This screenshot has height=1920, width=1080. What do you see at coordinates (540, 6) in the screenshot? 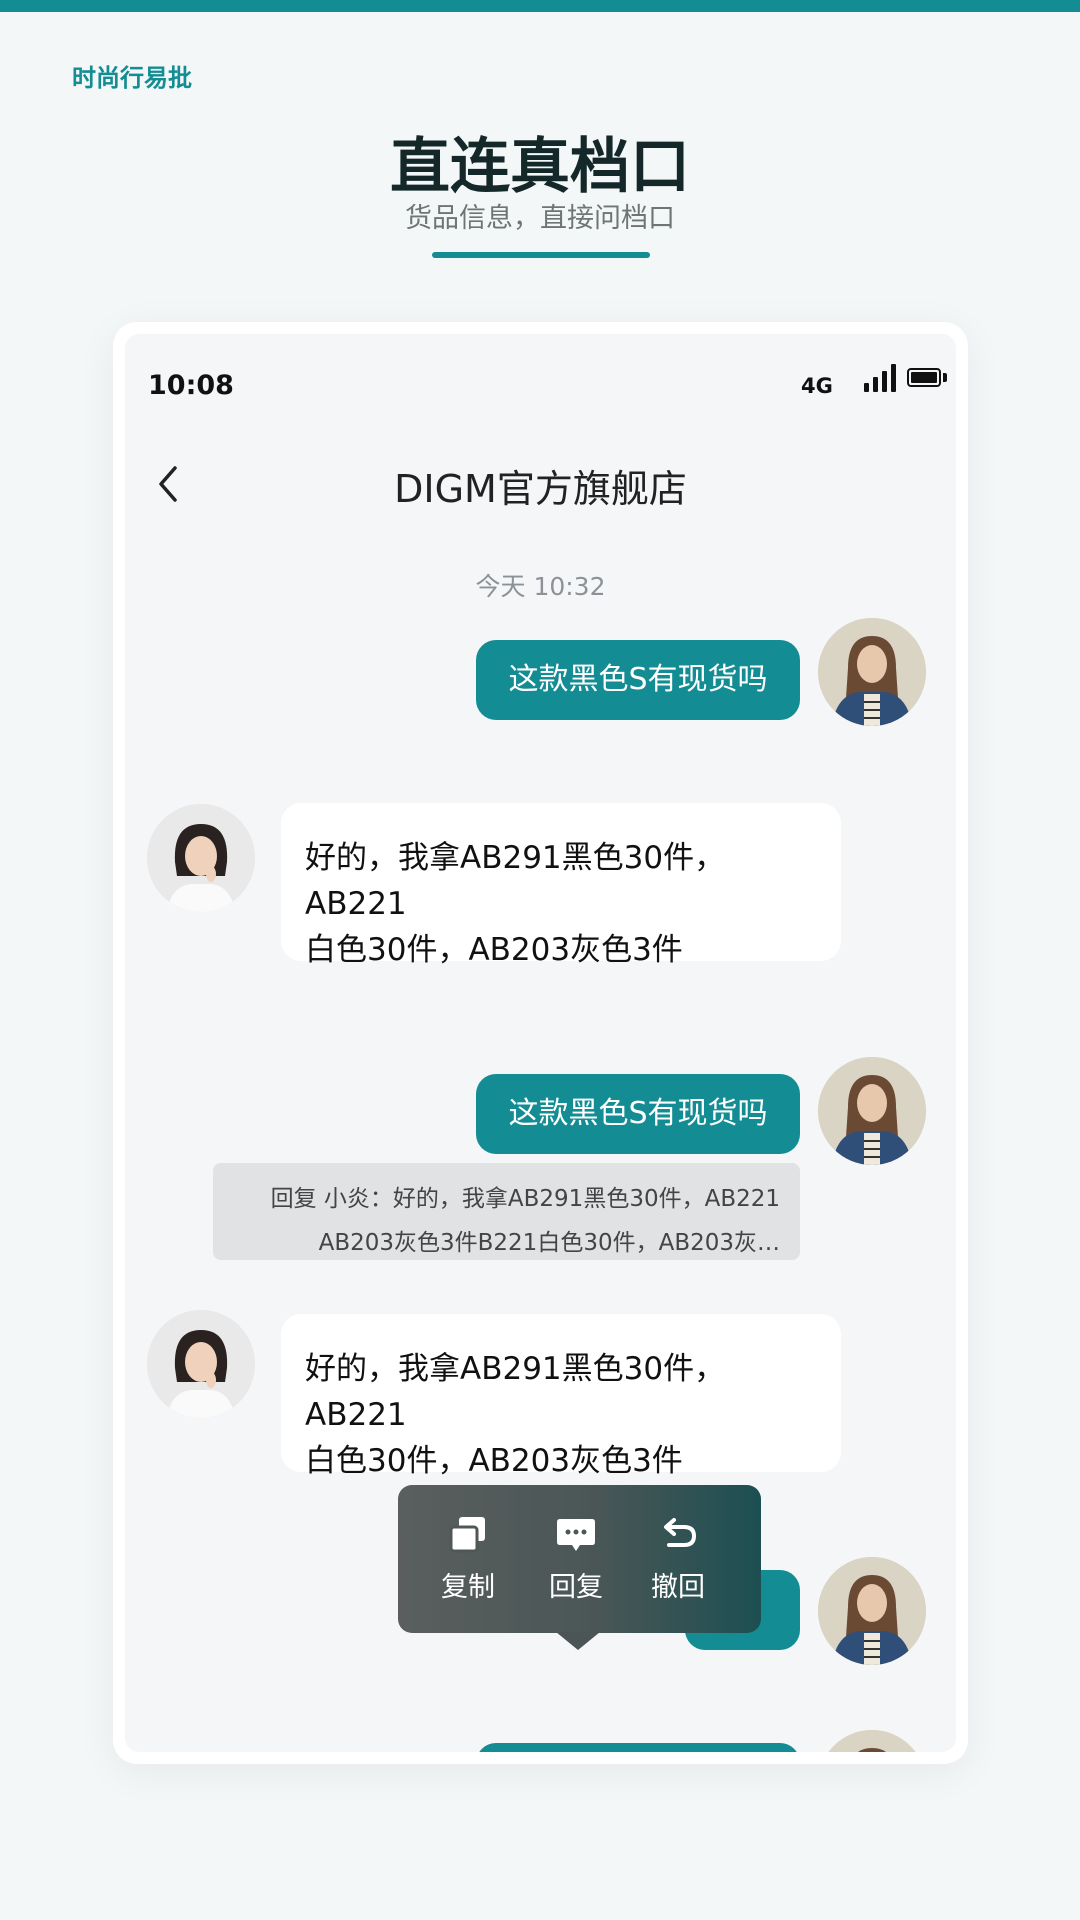
I see `top-accent-bar` at bounding box center [540, 6].